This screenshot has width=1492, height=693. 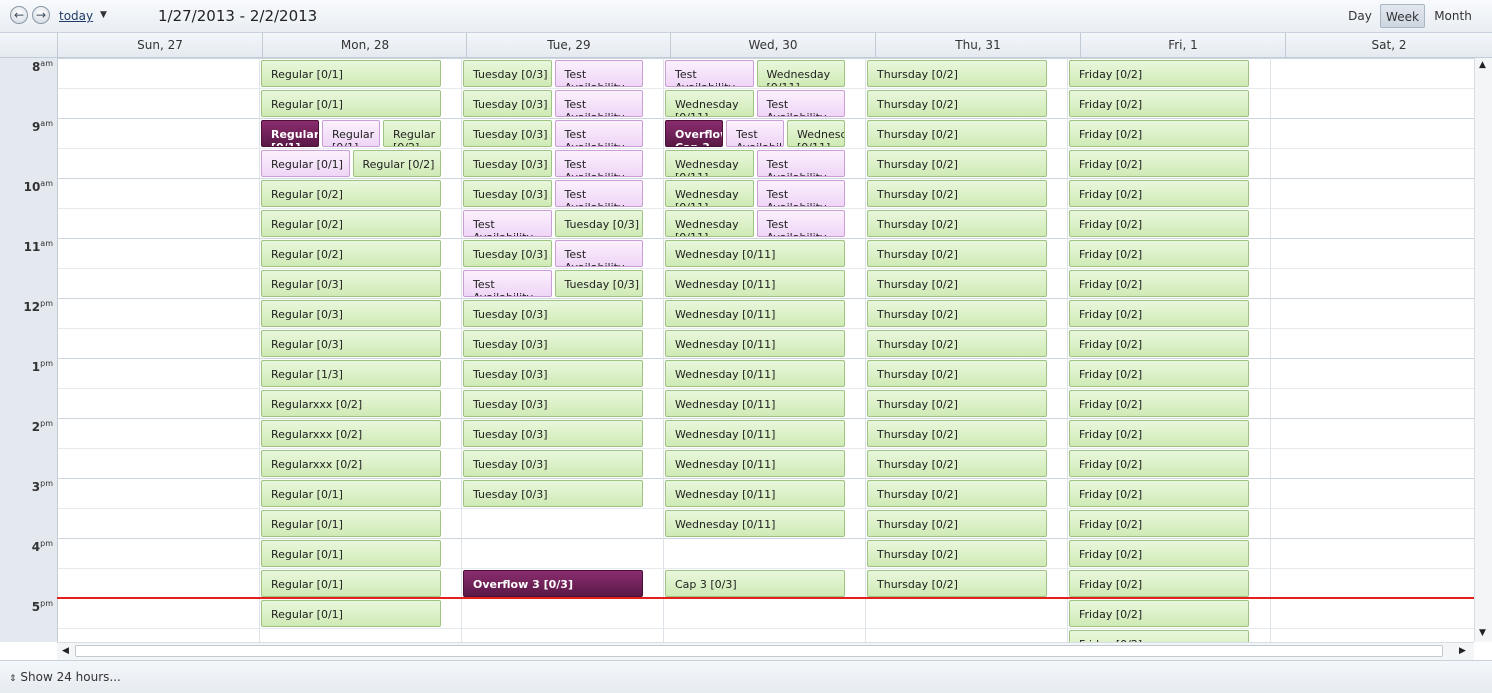 What do you see at coordinates (41, 15) in the screenshot?
I see `arrow-right-icon: →` at bounding box center [41, 15].